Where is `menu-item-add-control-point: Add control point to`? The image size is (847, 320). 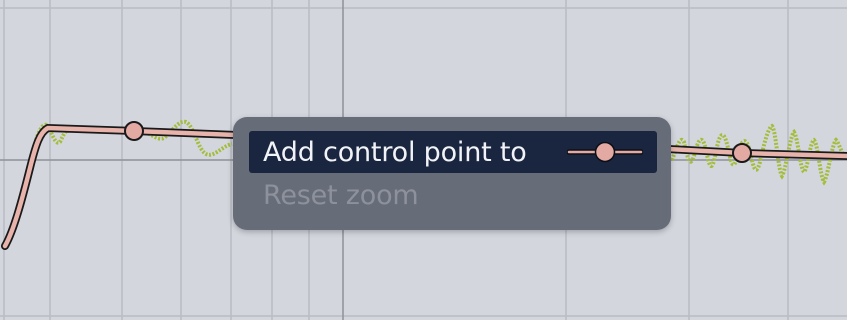 menu-item-add-control-point: Add control point to is located at coordinates (453, 152).